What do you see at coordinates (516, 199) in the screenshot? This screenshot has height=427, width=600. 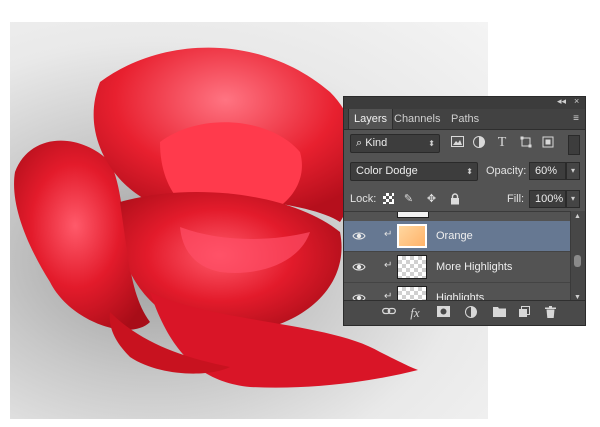 I see `fill-label: Fill:` at bounding box center [516, 199].